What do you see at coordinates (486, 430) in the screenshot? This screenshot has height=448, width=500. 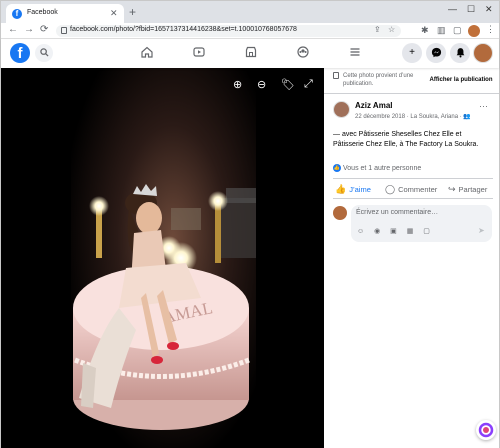 I see `meta-ai-icon` at bounding box center [486, 430].